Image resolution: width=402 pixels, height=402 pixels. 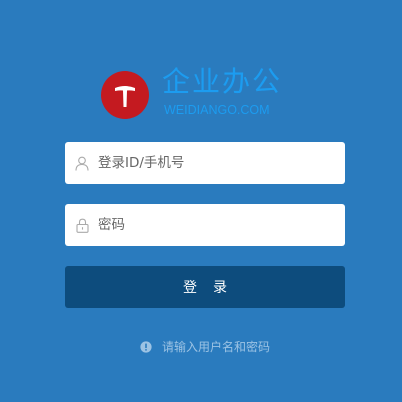 I want to click on user-icon, so click(x=82, y=163).